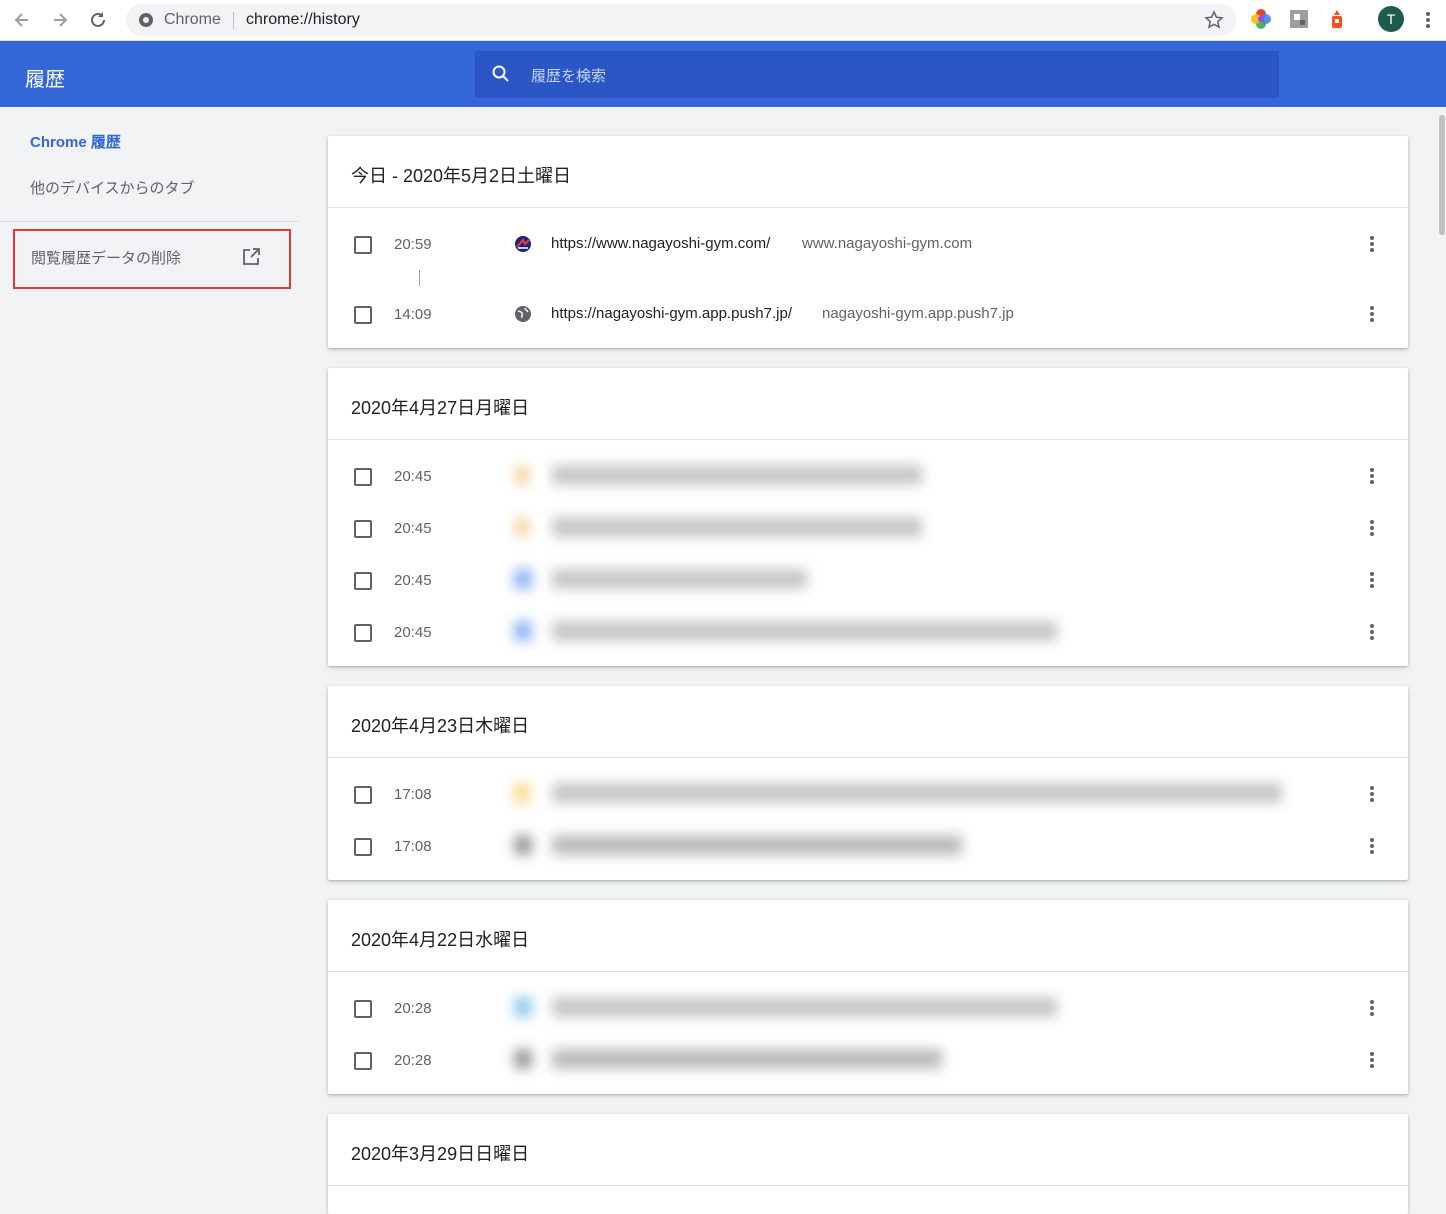 Image resolution: width=1446 pixels, height=1214 pixels. I want to click on forward-arrow-icon, so click(61, 20).